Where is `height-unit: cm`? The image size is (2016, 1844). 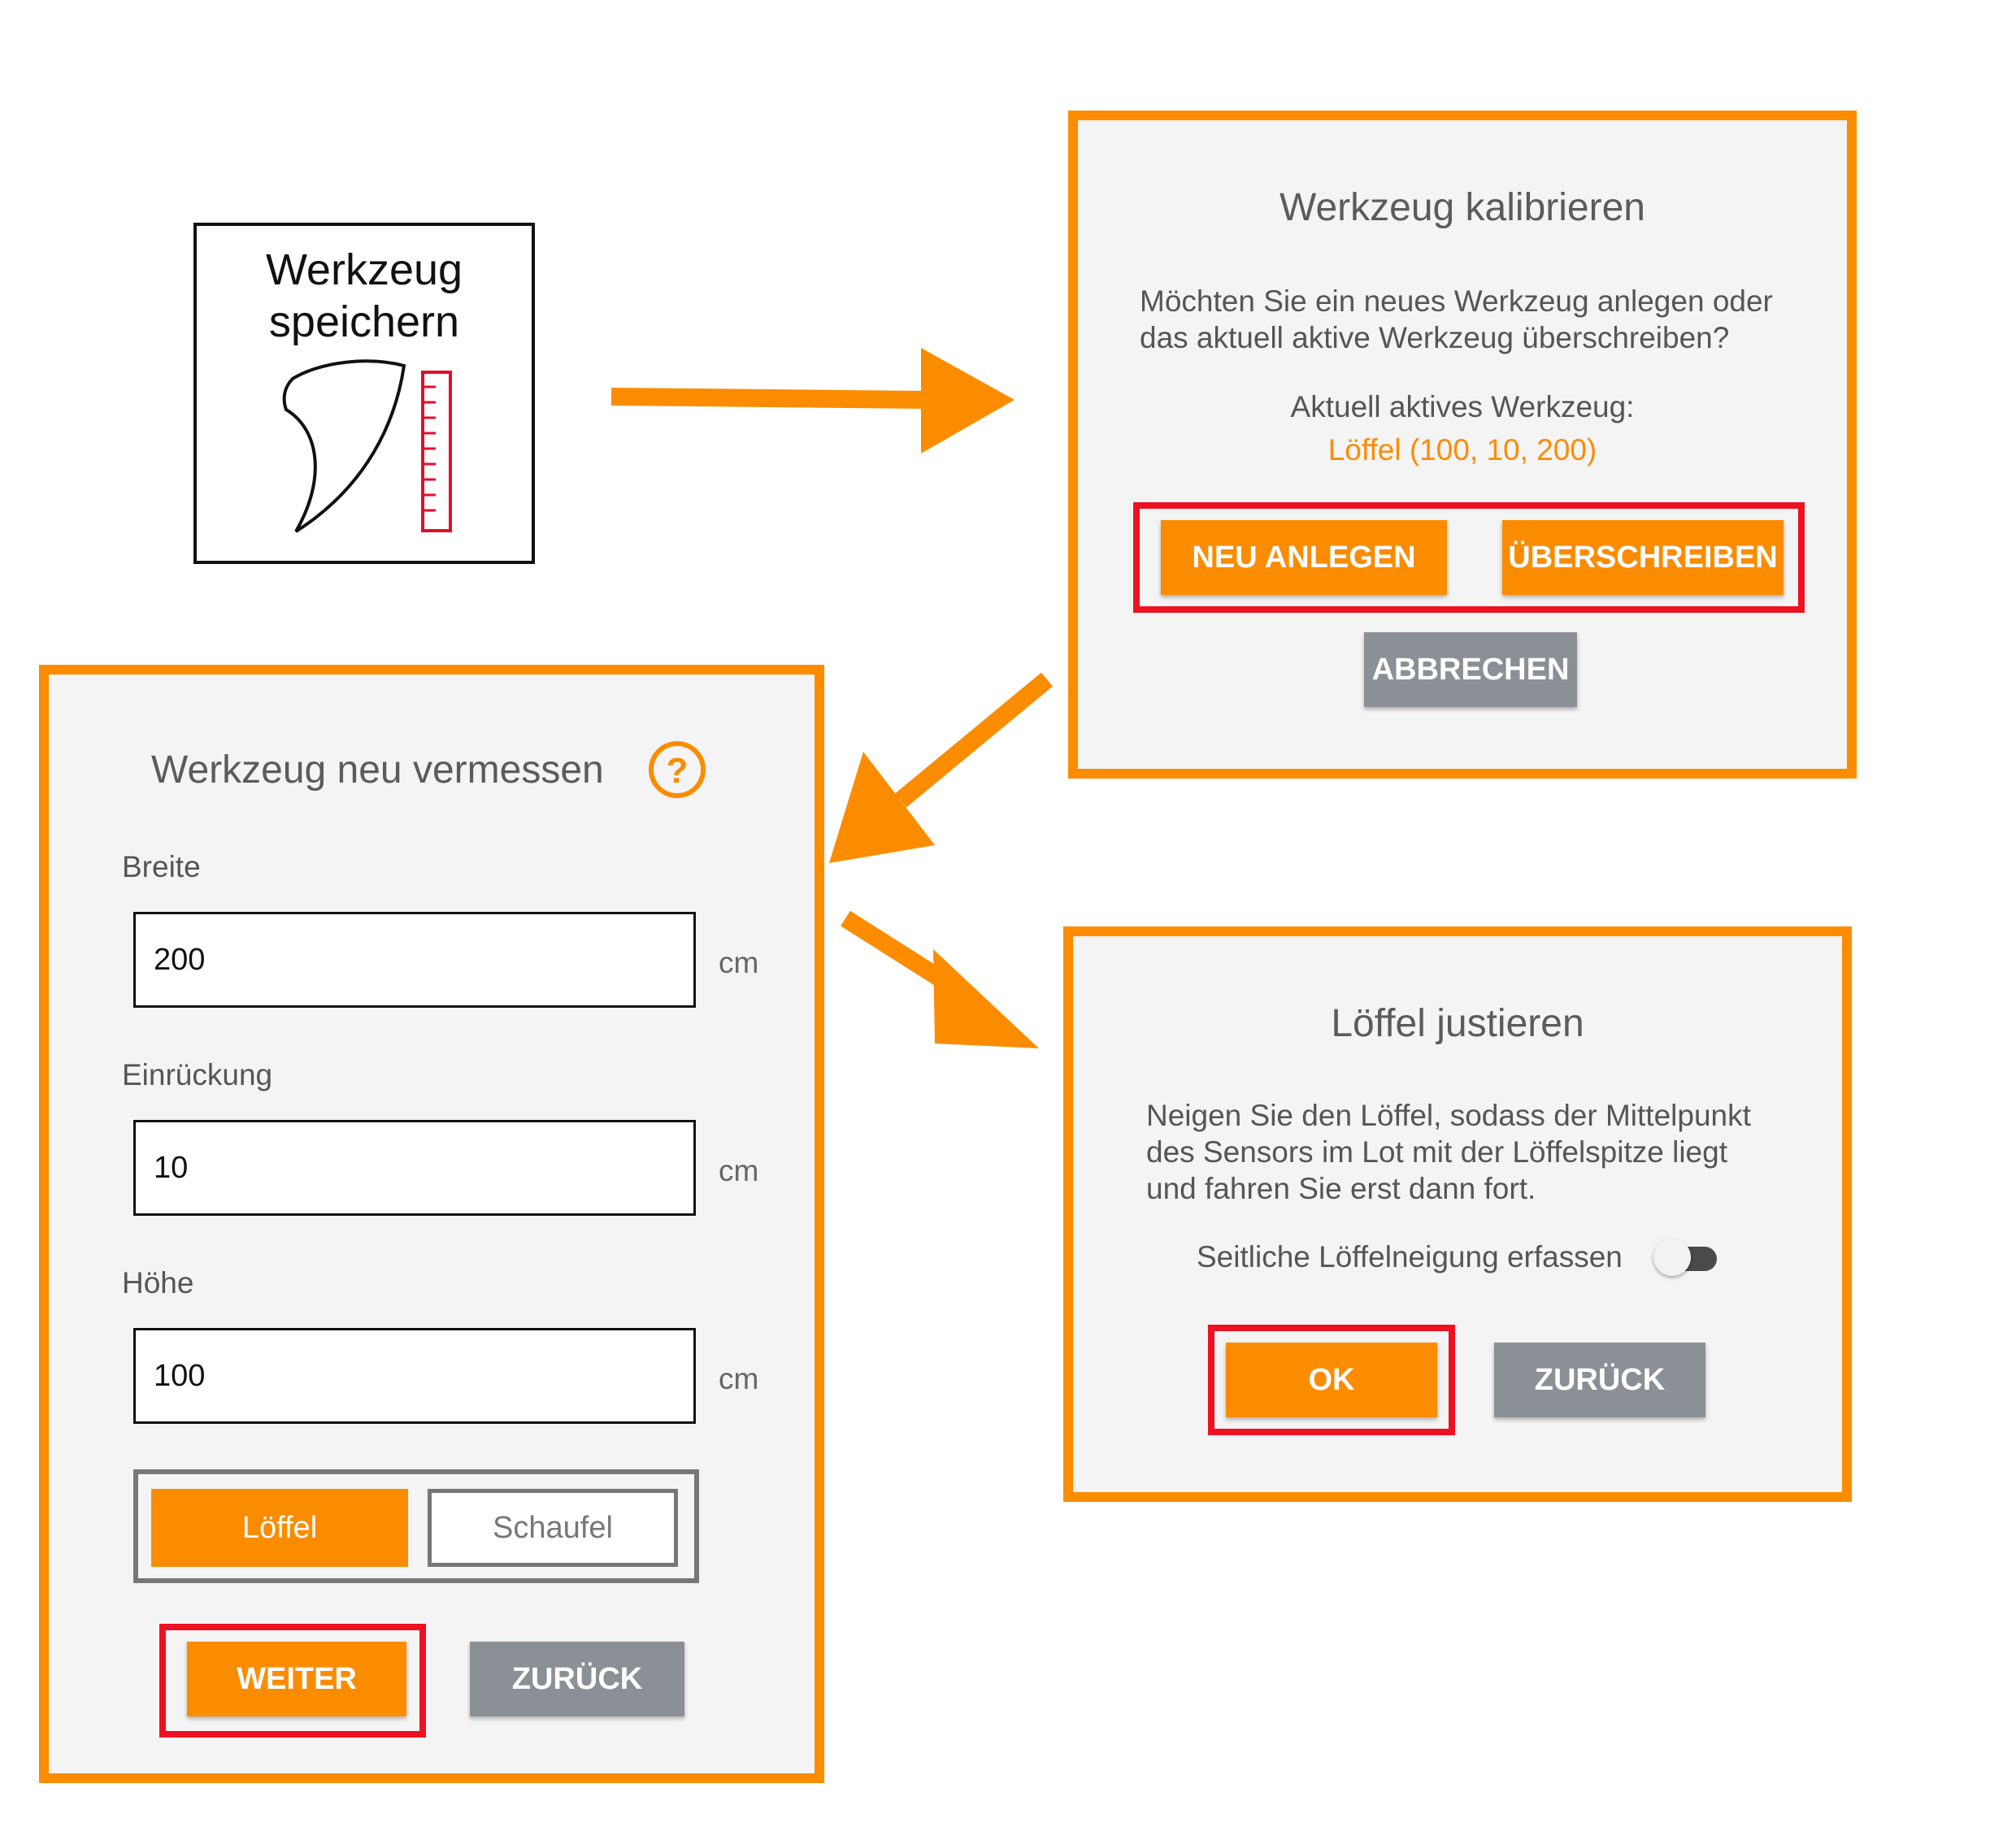
height-unit: cm is located at coordinates (739, 1378).